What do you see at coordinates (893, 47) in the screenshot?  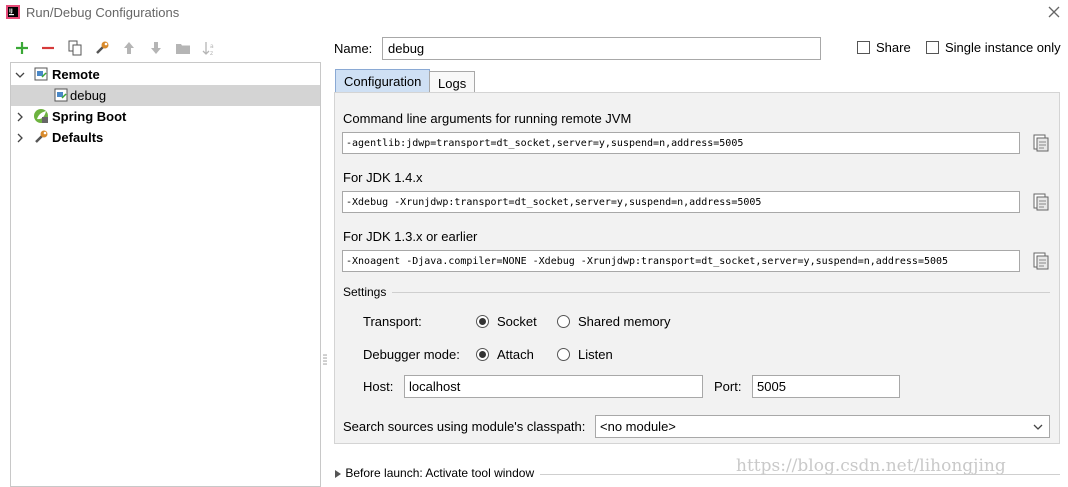 I see `share-label: Share` at bounding box center [893, 47].